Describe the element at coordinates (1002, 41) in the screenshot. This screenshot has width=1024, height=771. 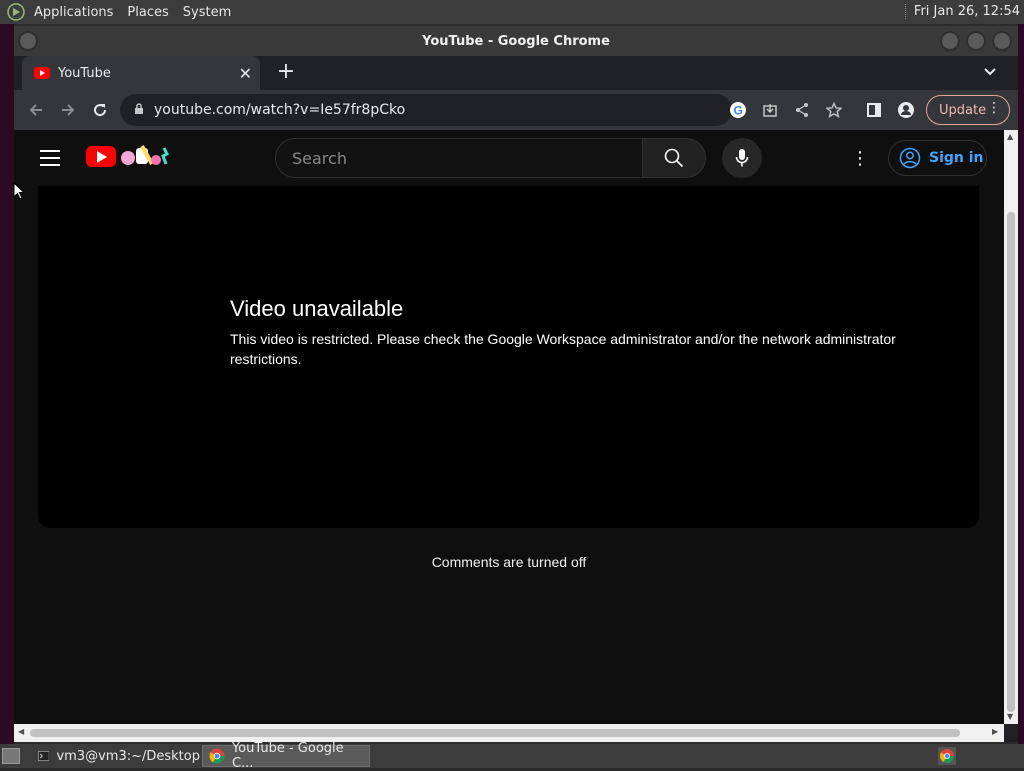
I see `close-window-button` at that location.